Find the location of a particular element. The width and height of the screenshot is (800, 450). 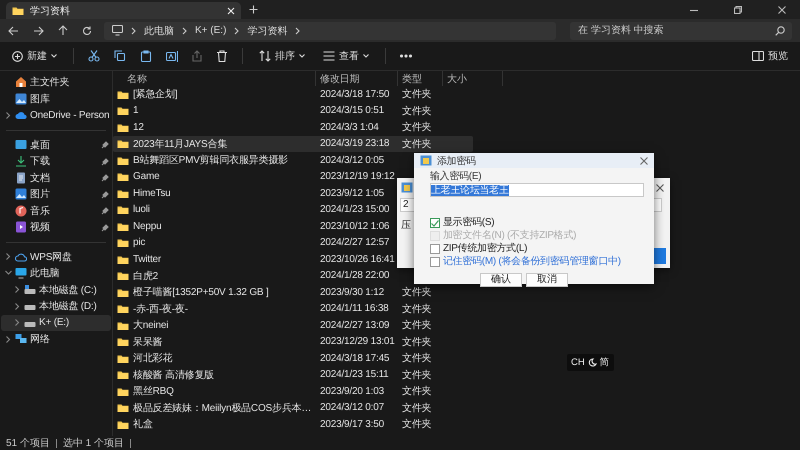

up-arrow-icon is located at coordinates (63, 30).